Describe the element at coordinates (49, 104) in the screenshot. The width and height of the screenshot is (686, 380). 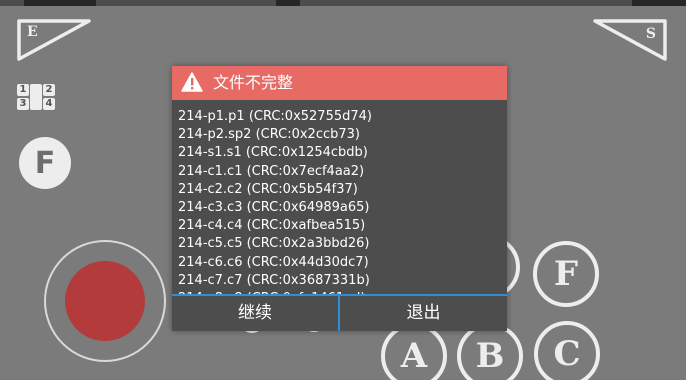
I see `player-4-cell: 4` at that location.